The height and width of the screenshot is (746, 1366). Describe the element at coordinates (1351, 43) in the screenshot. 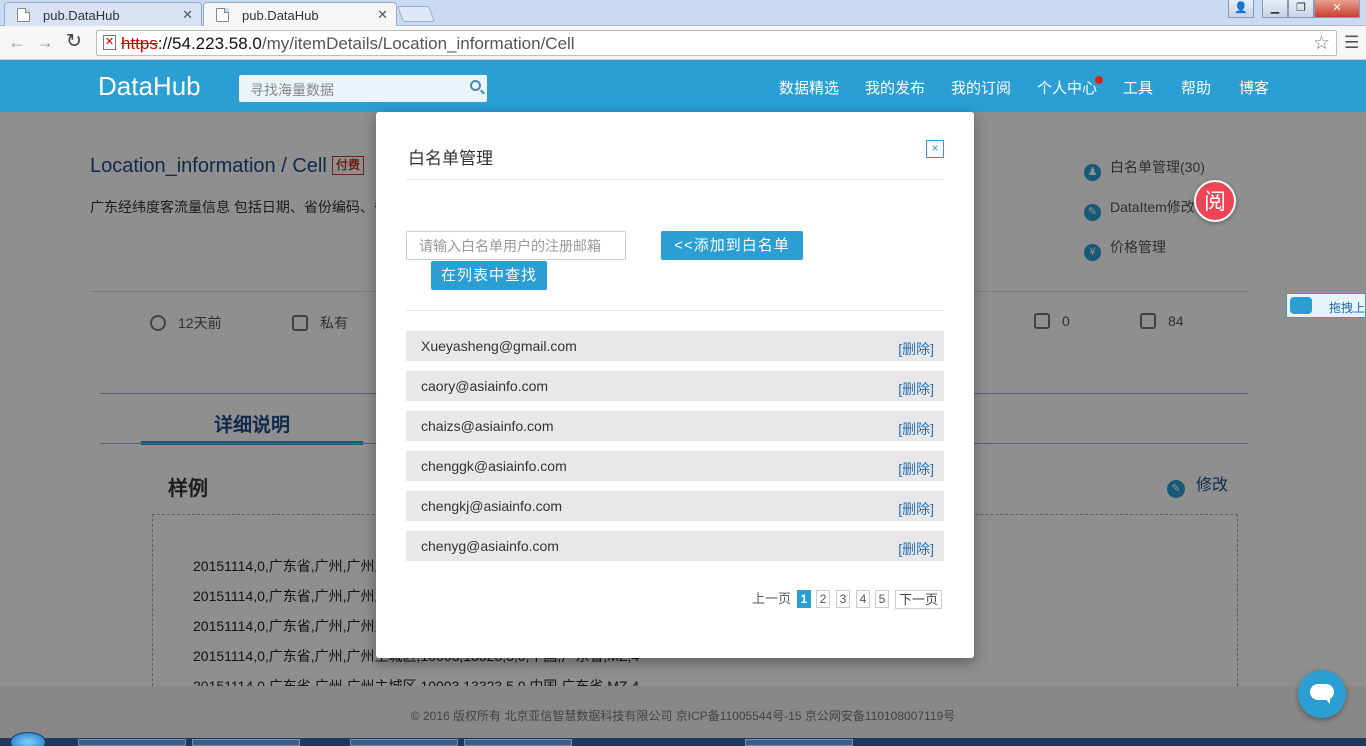

I see `menu-icon: ☰` at that location.